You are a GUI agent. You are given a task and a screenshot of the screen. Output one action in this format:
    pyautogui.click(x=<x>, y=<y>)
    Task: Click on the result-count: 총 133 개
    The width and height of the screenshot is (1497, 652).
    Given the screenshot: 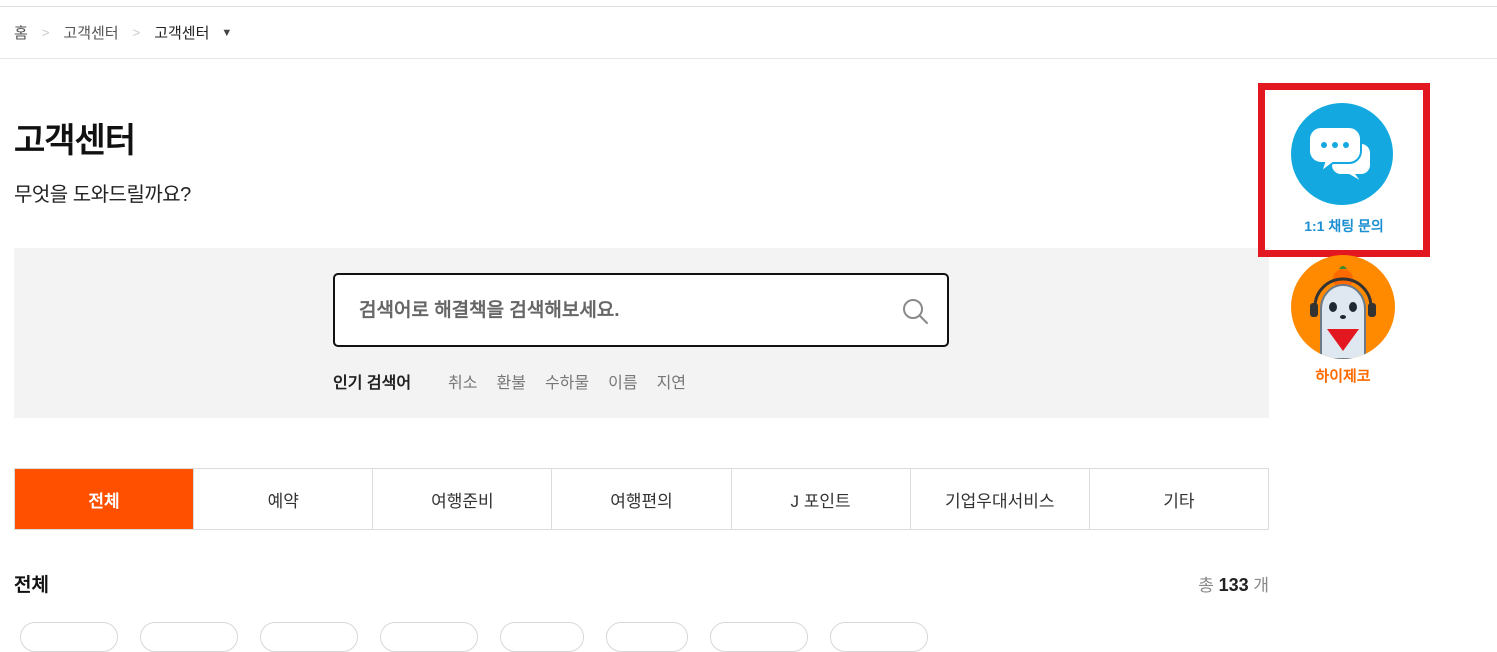 What is the action you would take?
    pyautogui.click(x=1233, y=583)
    